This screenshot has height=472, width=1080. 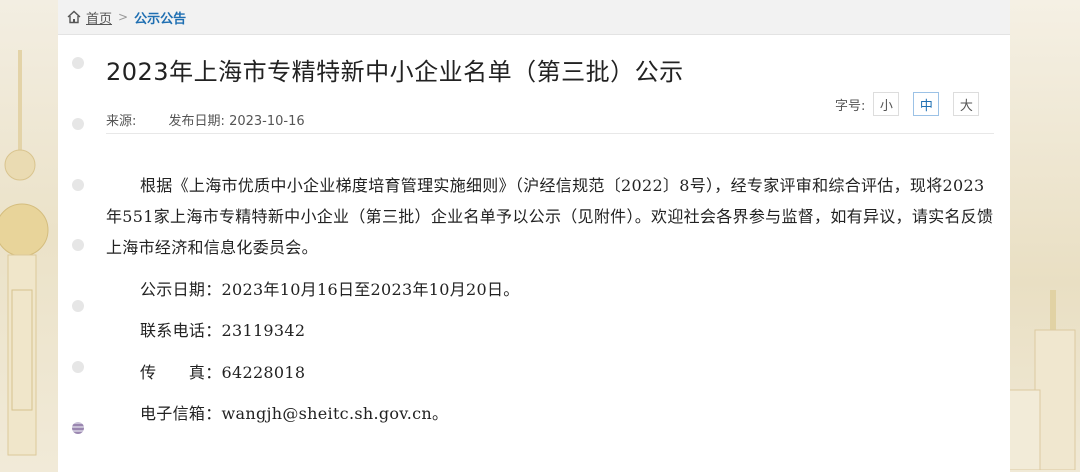 What do you see at coordinates (850, 106) in the screenshot?
I see `font-size-label: 字号:` at bounding box center [850, 106].